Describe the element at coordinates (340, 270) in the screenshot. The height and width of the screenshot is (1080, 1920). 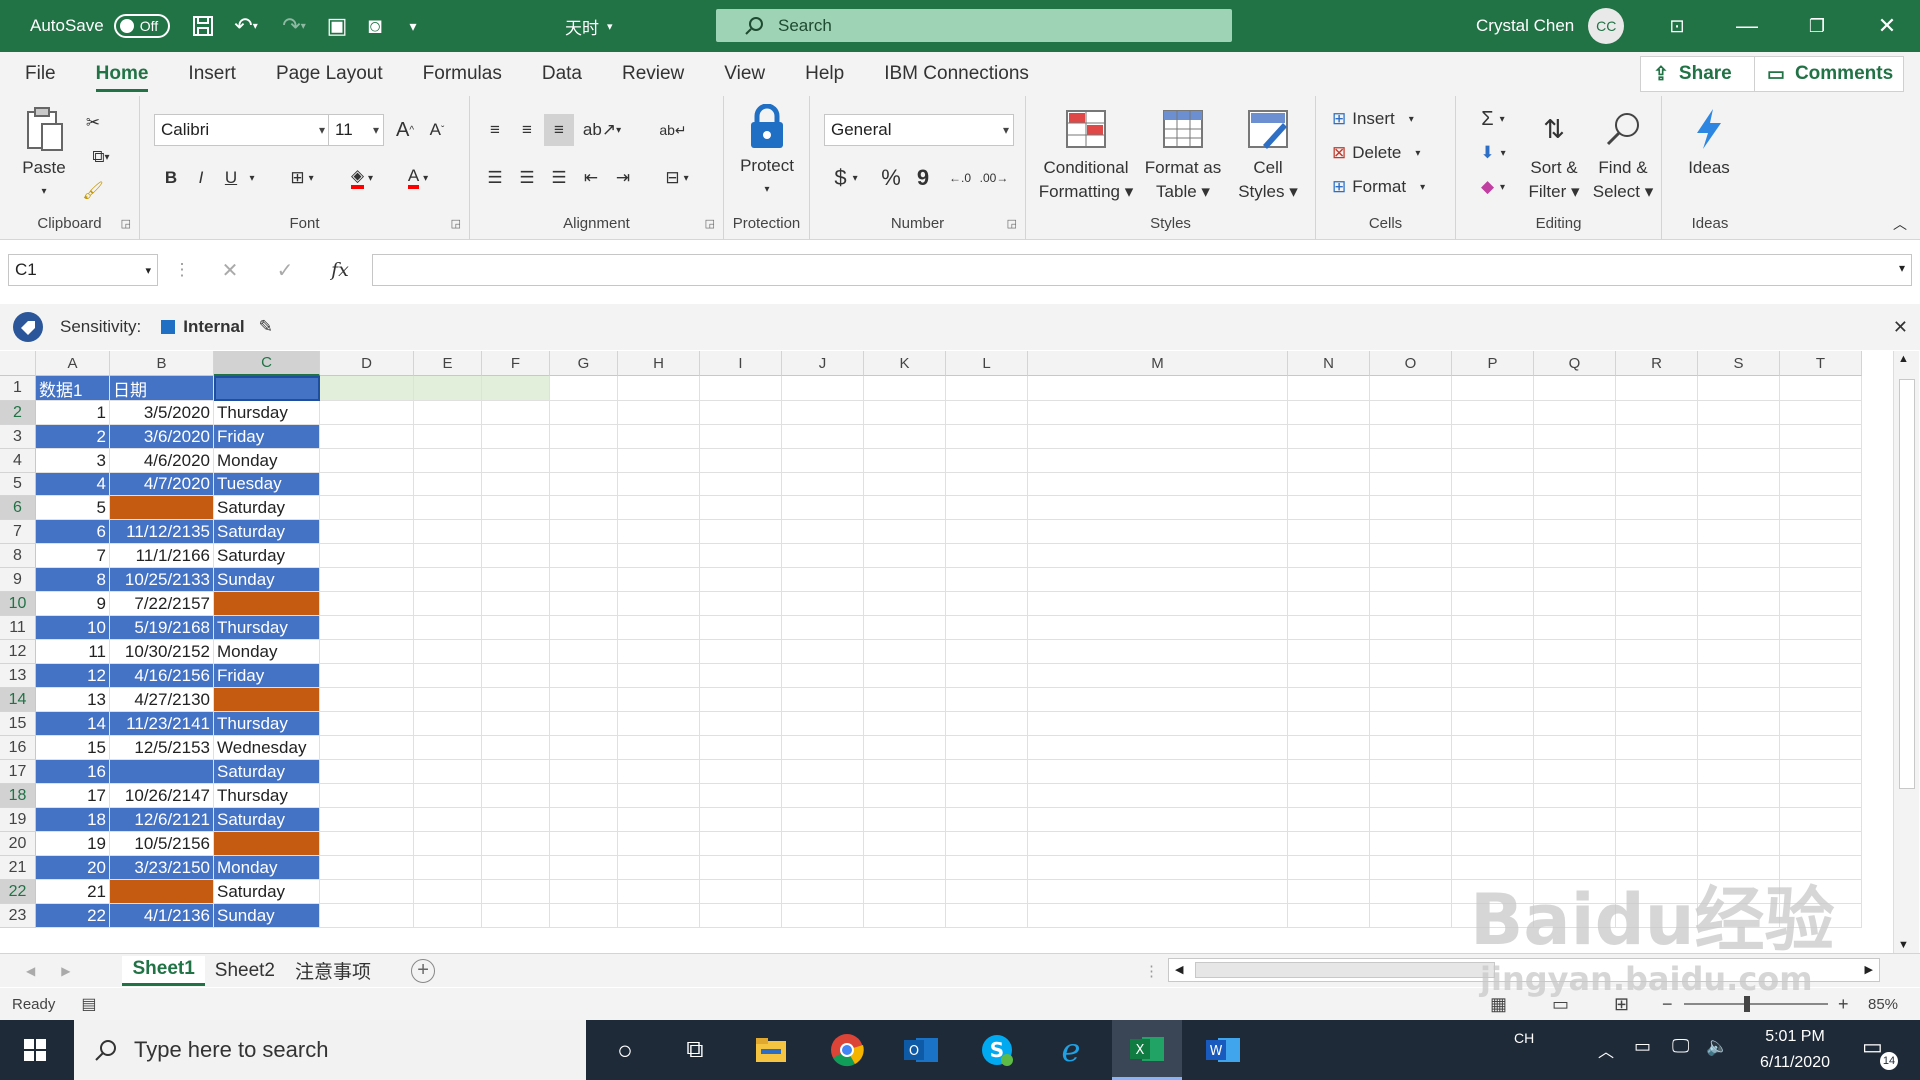
I see `insert-function-icon: fx` at that location.